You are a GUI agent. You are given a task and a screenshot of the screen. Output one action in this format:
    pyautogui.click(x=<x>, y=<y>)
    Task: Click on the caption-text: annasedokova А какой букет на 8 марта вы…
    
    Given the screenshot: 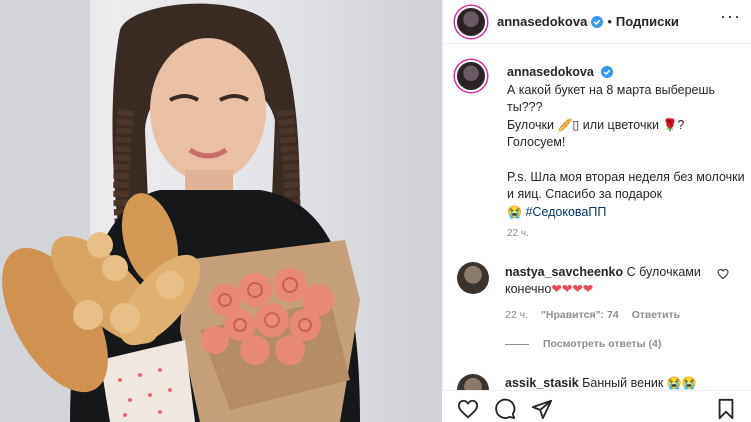 What is the action you would take?
    pyautogui.click(x=627, y=142)
    